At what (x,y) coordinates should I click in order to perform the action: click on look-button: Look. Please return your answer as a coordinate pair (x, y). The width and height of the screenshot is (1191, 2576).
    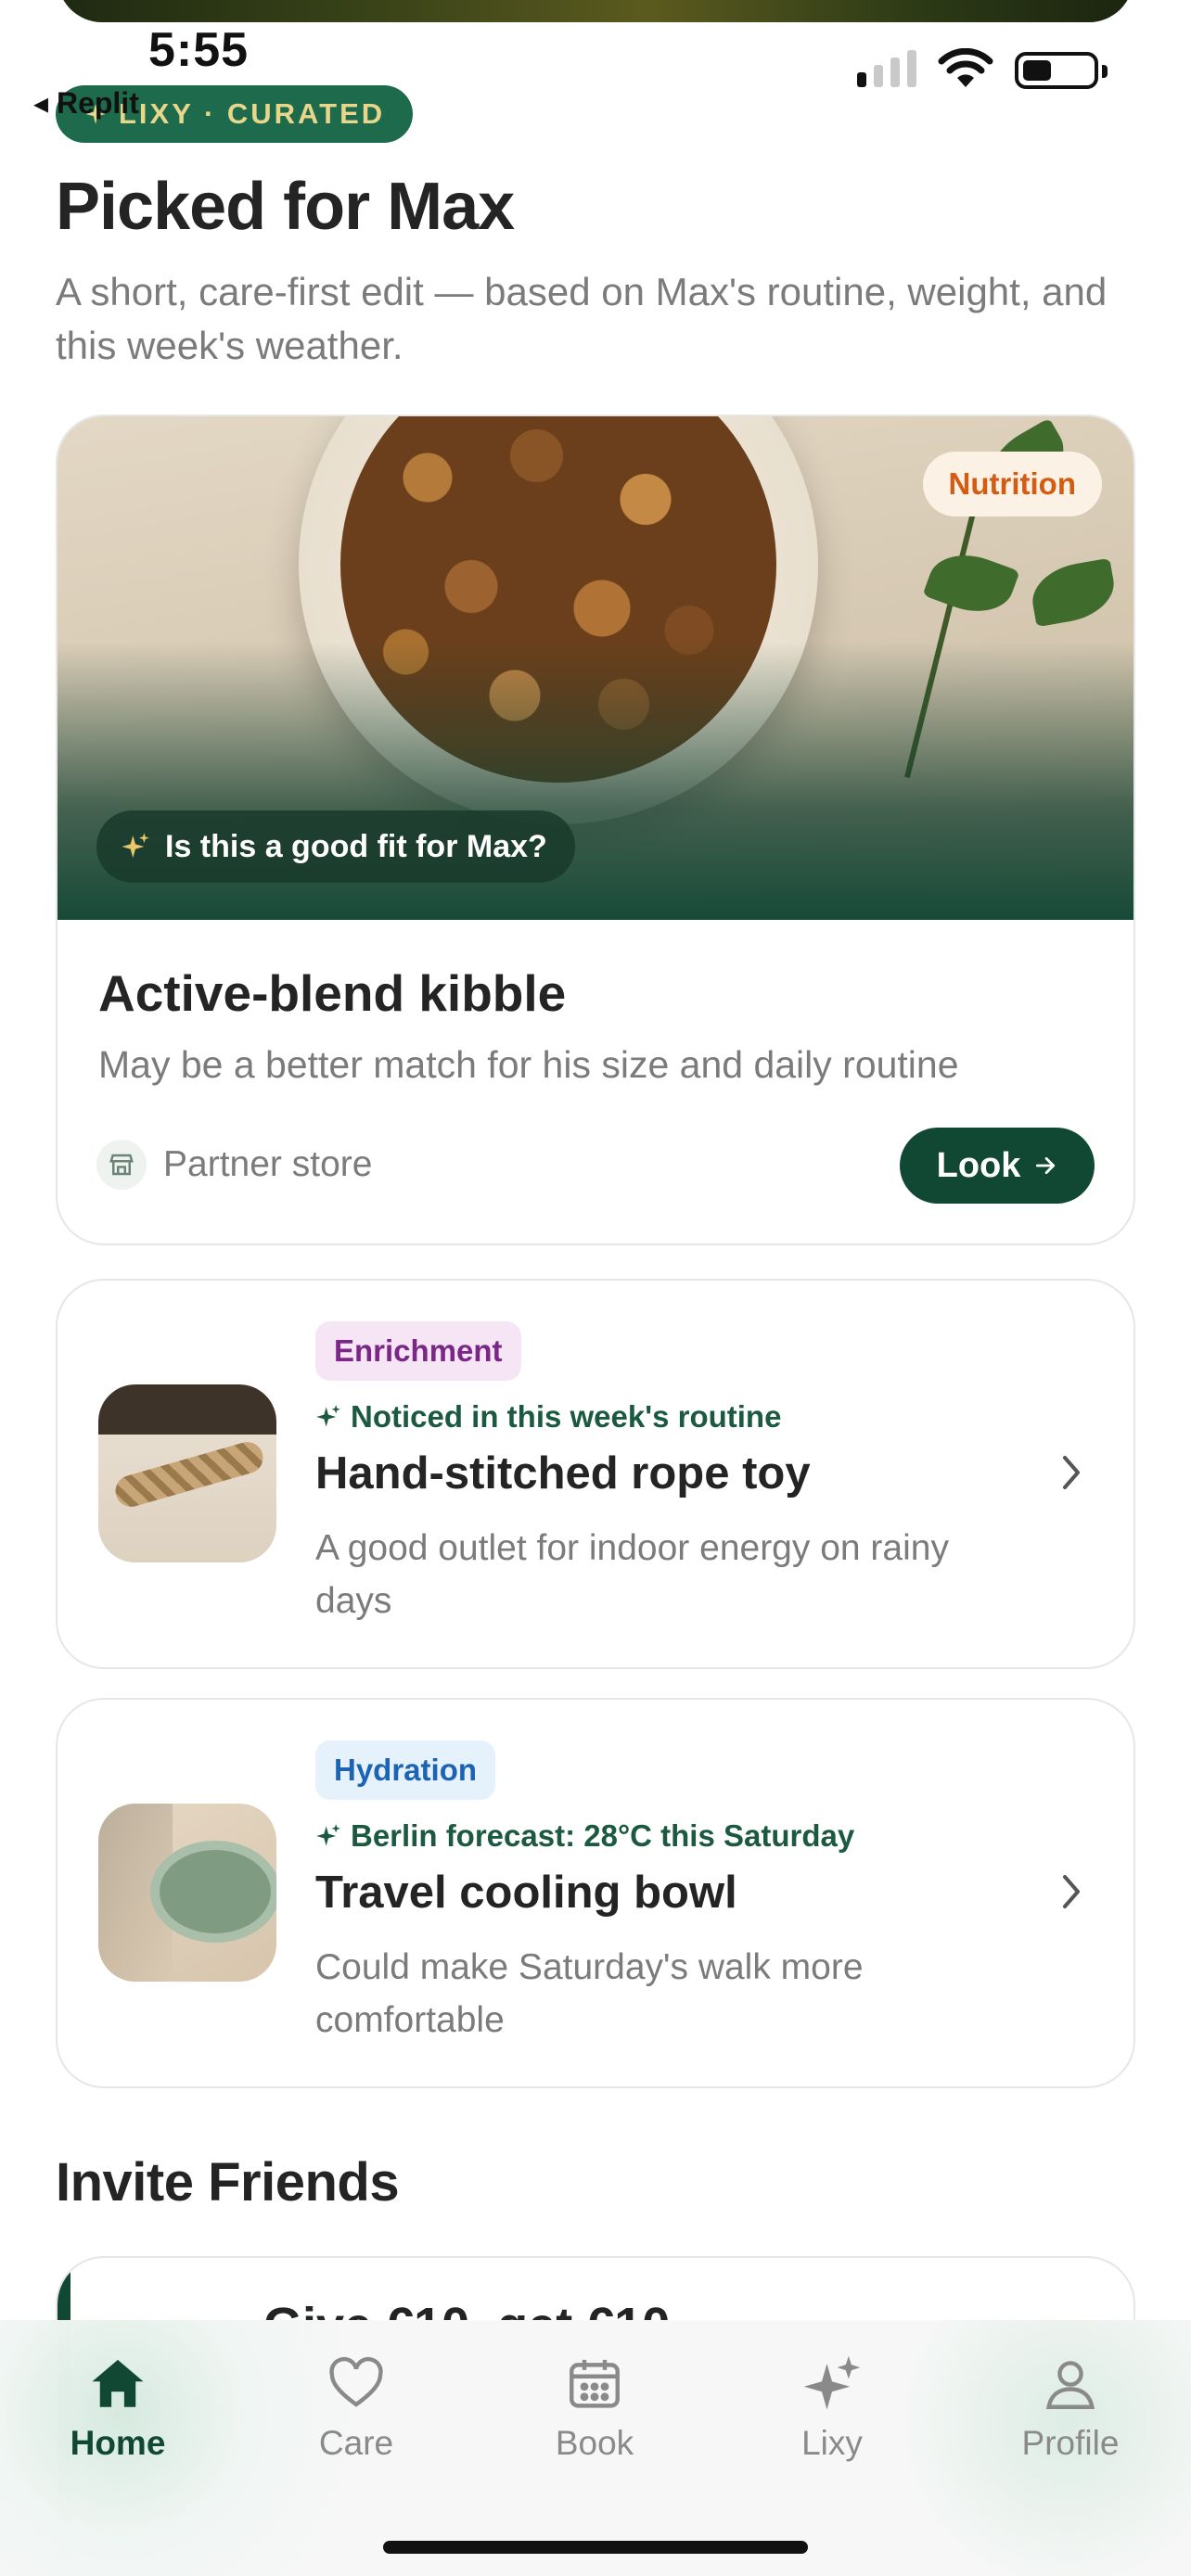
    Looking at the image, I should click on (997, 1166).